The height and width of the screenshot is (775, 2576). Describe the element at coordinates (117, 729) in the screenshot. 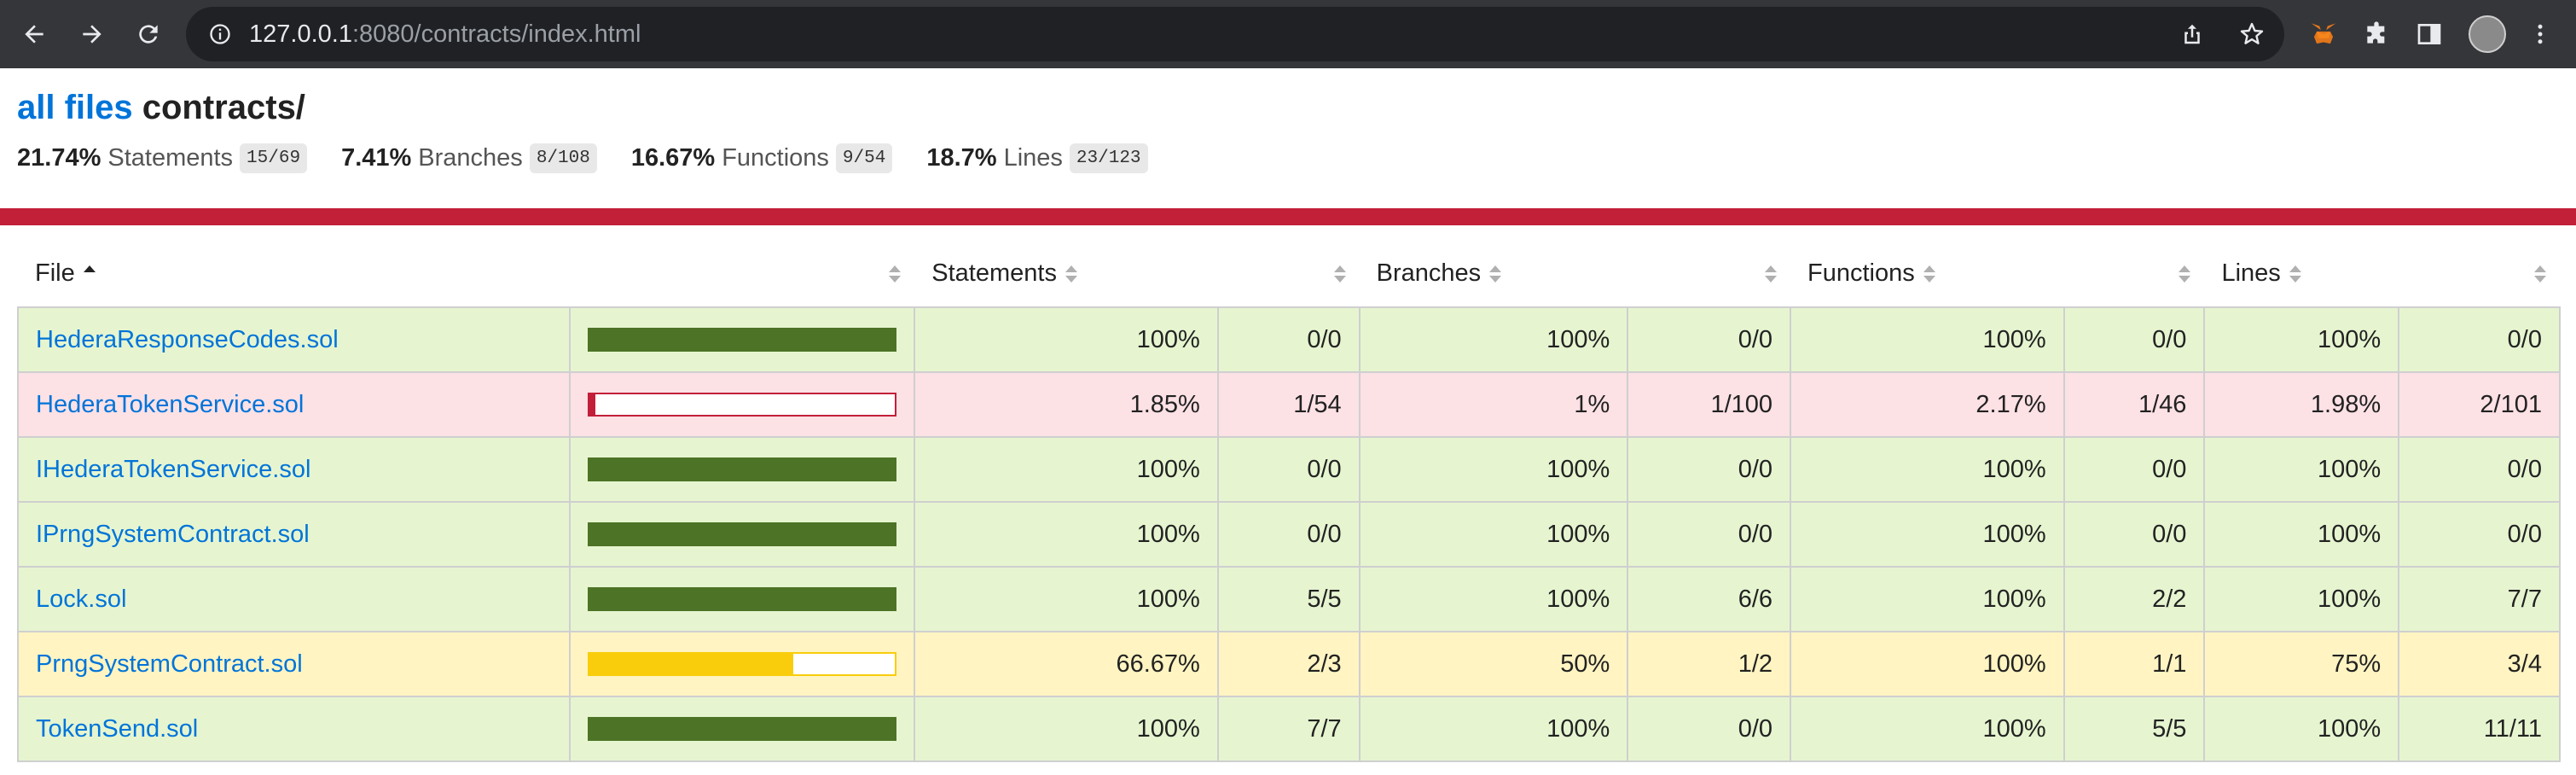

I see `file-link: TokenSend.sol` at that location.